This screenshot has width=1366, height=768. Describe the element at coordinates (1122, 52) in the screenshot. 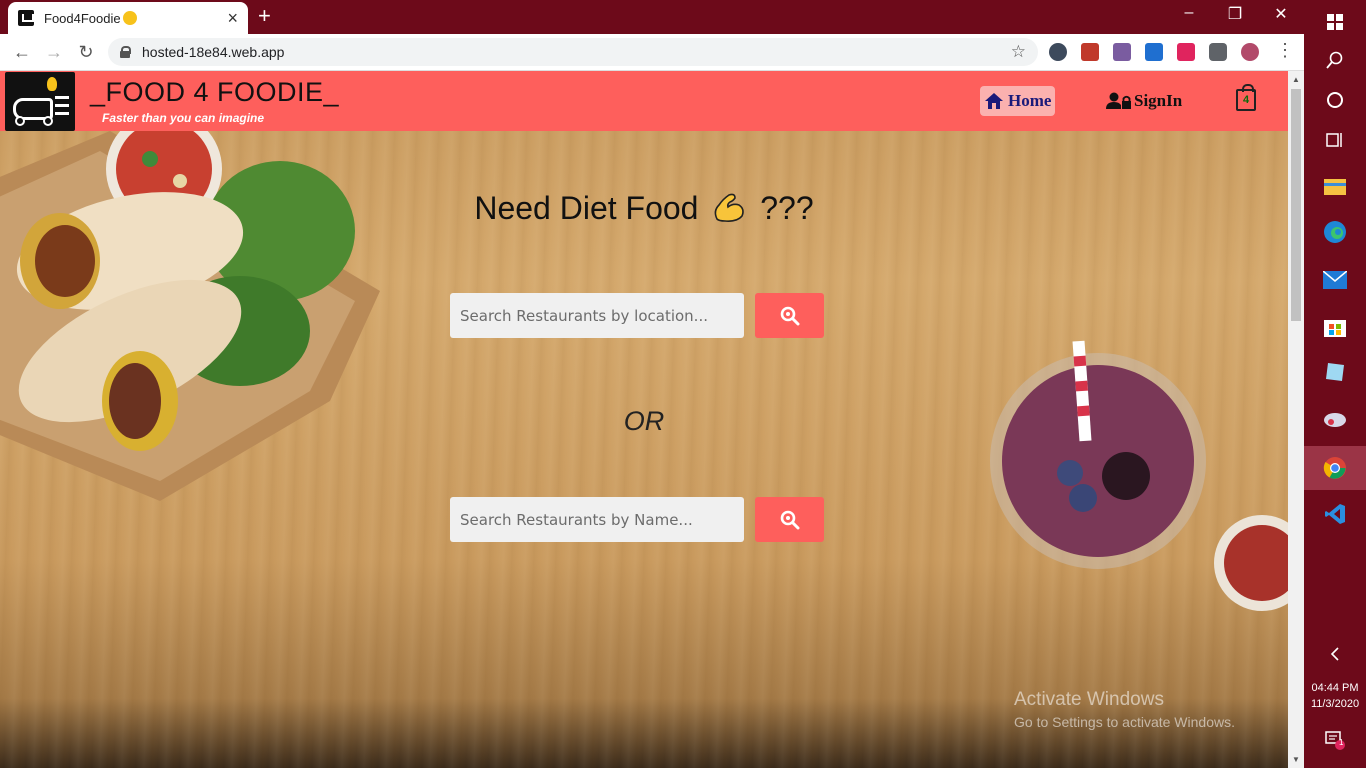

I see `extension-tv-icon` at that location.